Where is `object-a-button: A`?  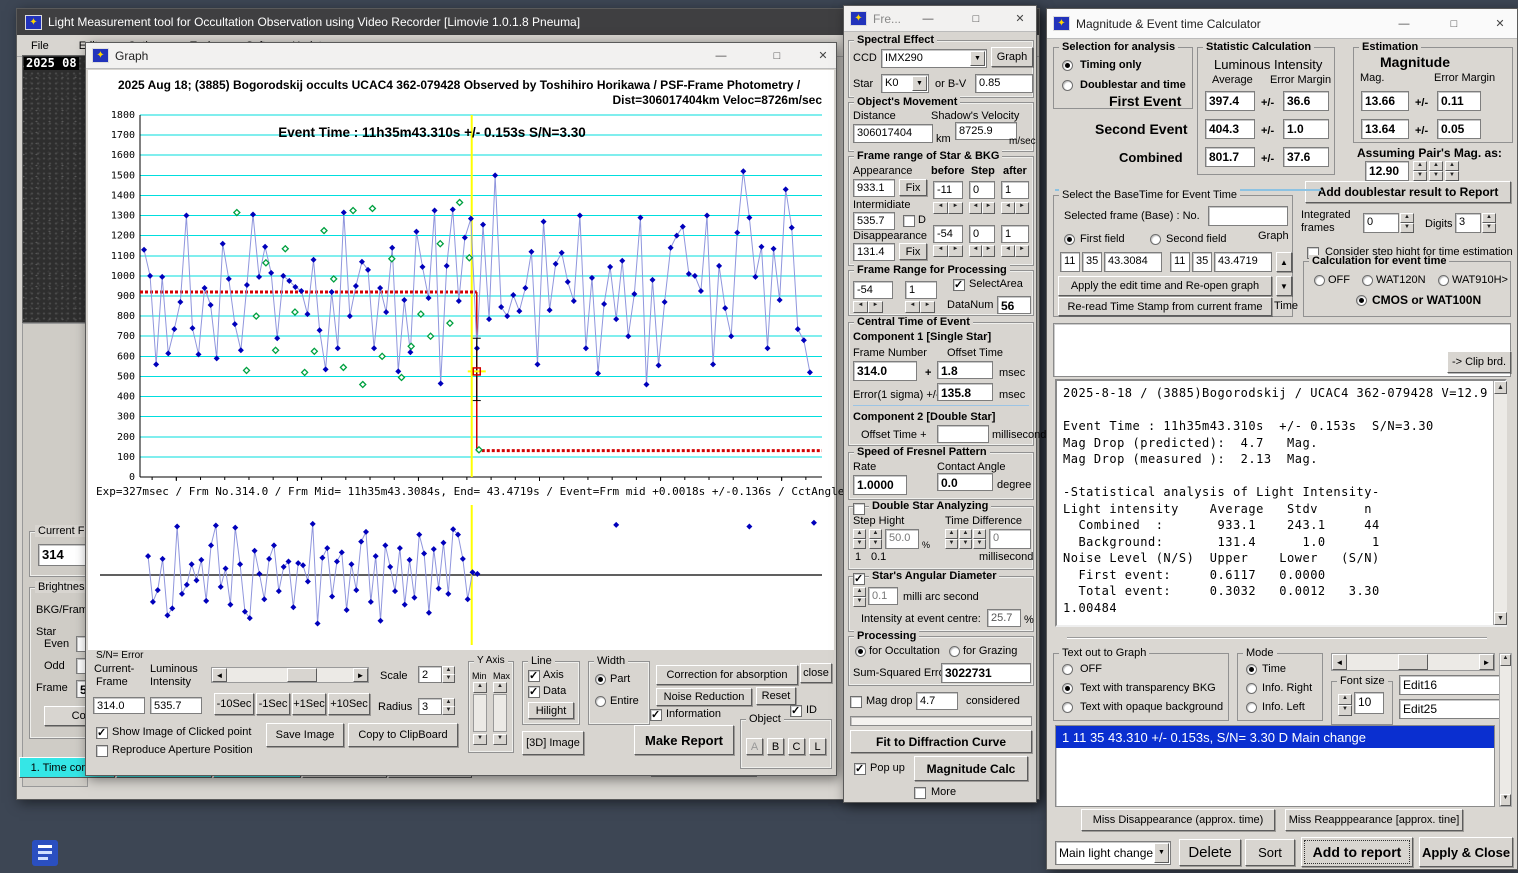 object-a-button: A is located at coordinates (754, 746).